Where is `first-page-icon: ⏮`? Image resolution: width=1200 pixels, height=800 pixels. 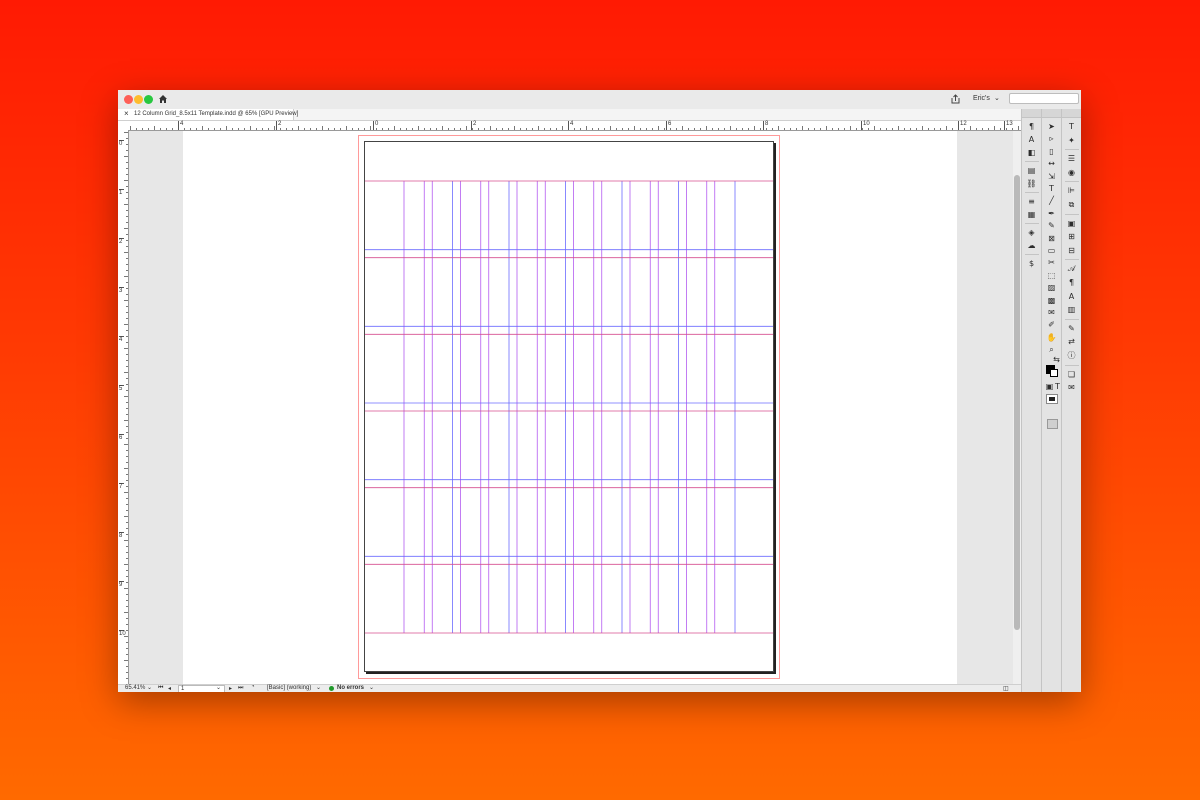
first-page-icon: ⏮ is located at coordinates (160, 688).